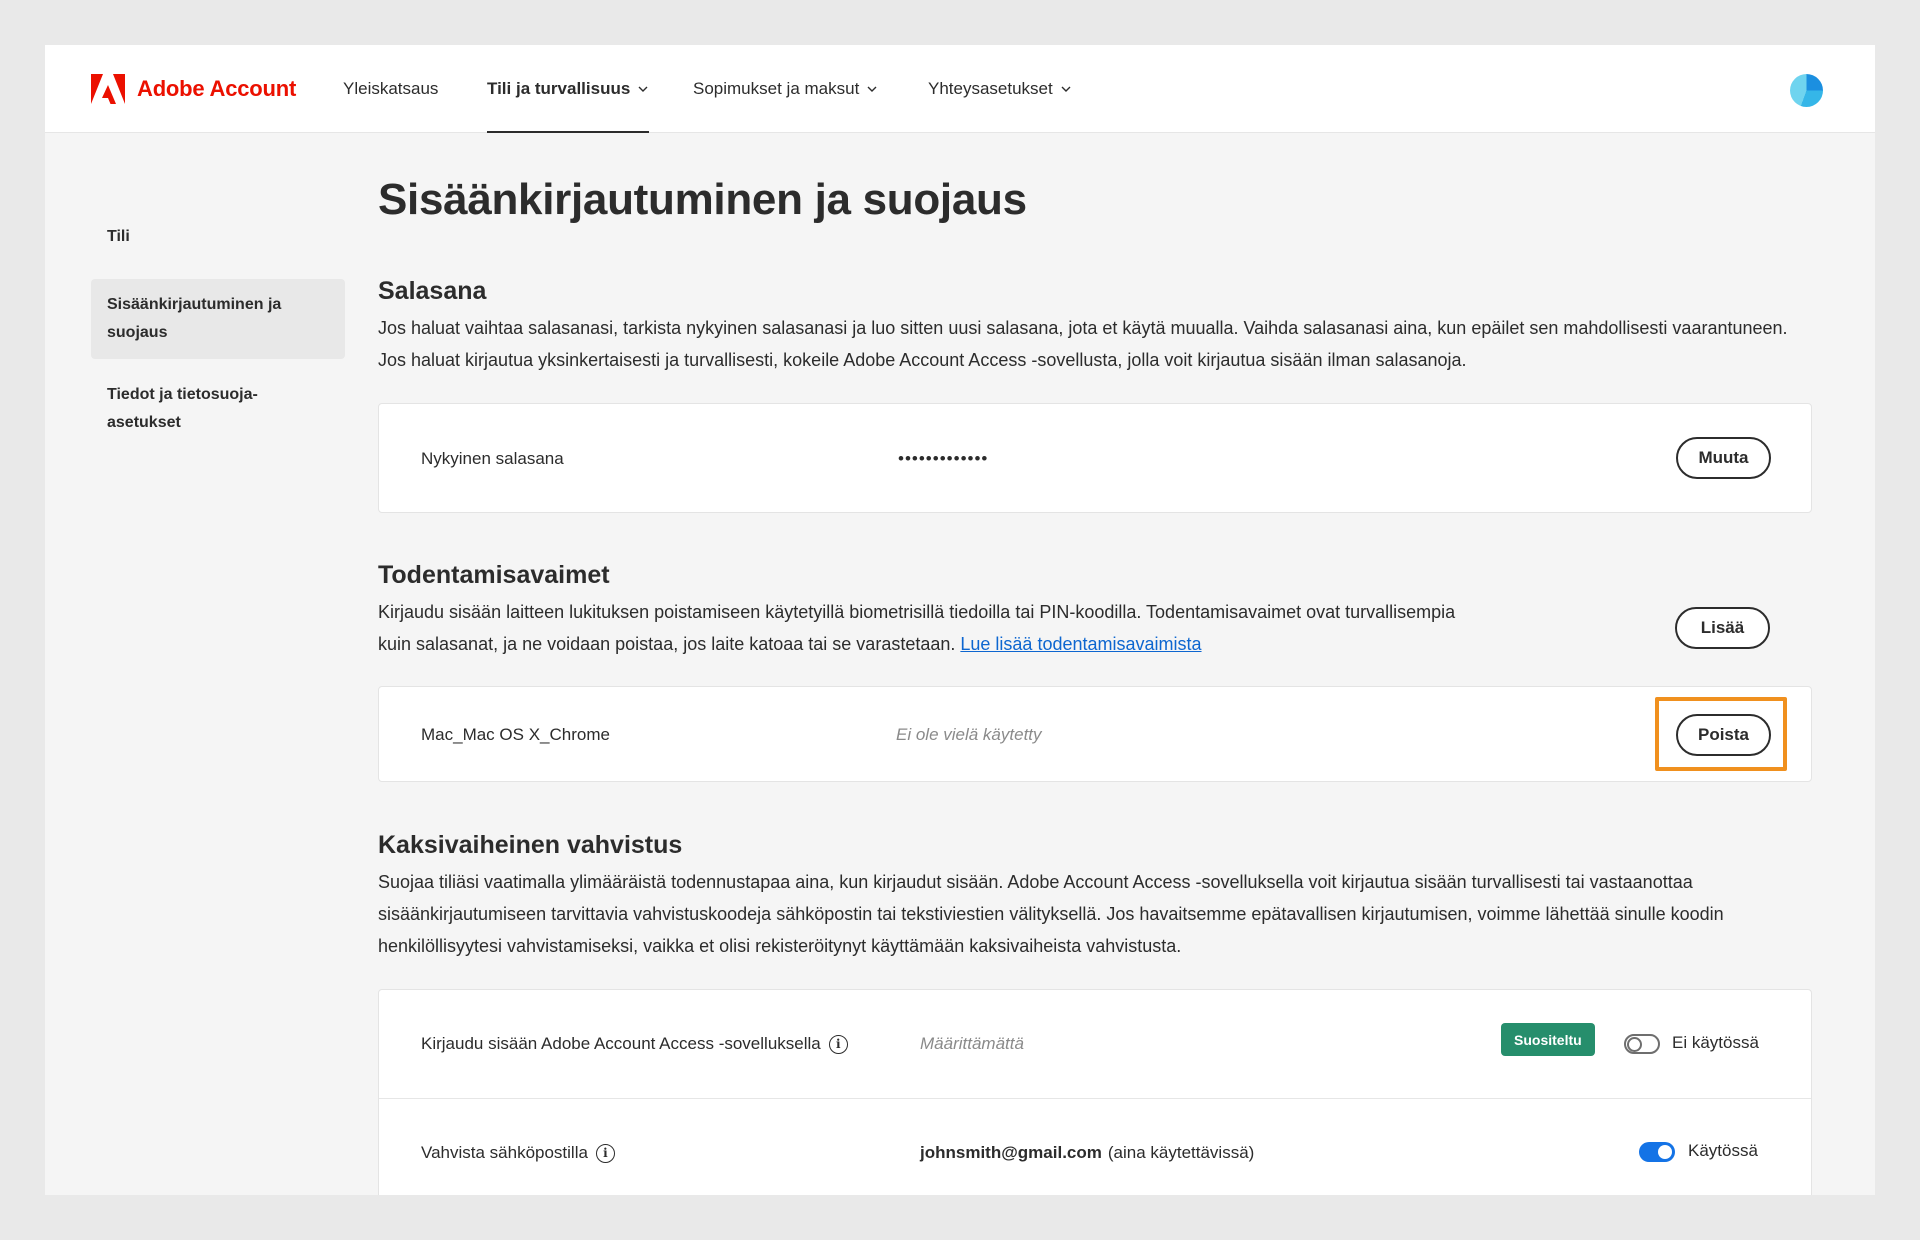 This screenshot has height=1240, width=1920. Describe the element at coordinates (943, 458) in the screenshot. I see `password-mask: •••••••••••••` at that location.